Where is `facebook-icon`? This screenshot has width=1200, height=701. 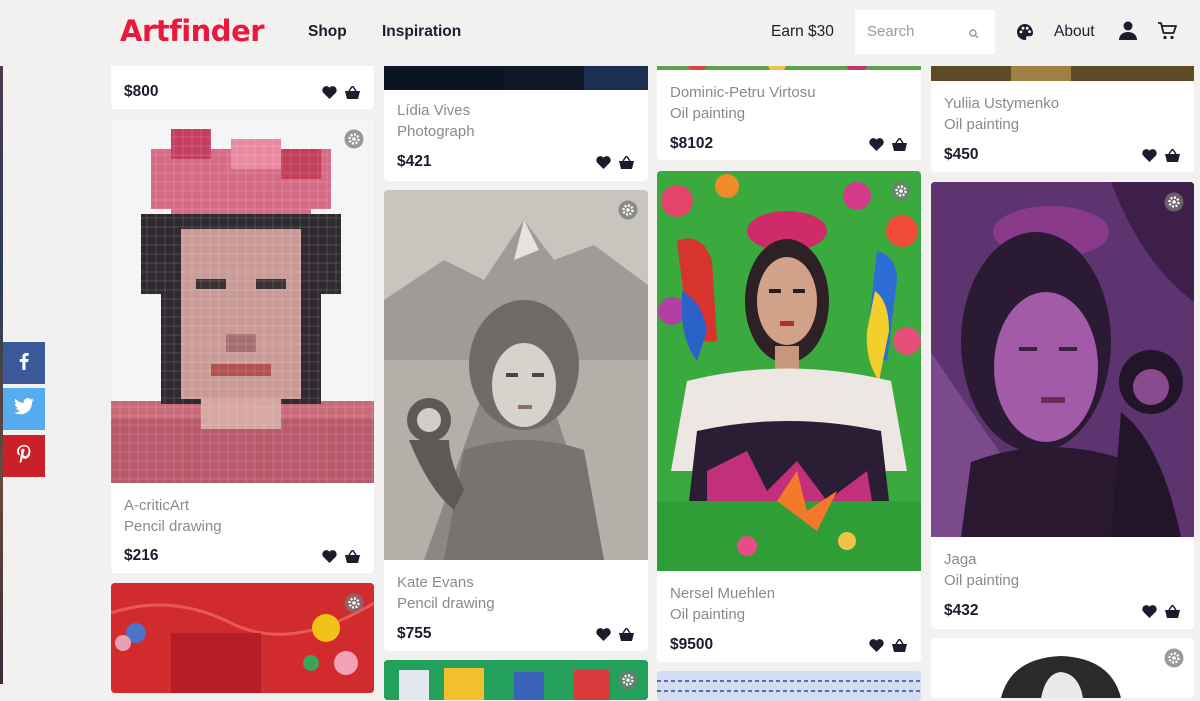 facebook-icon is located at coordinates (24, 363).